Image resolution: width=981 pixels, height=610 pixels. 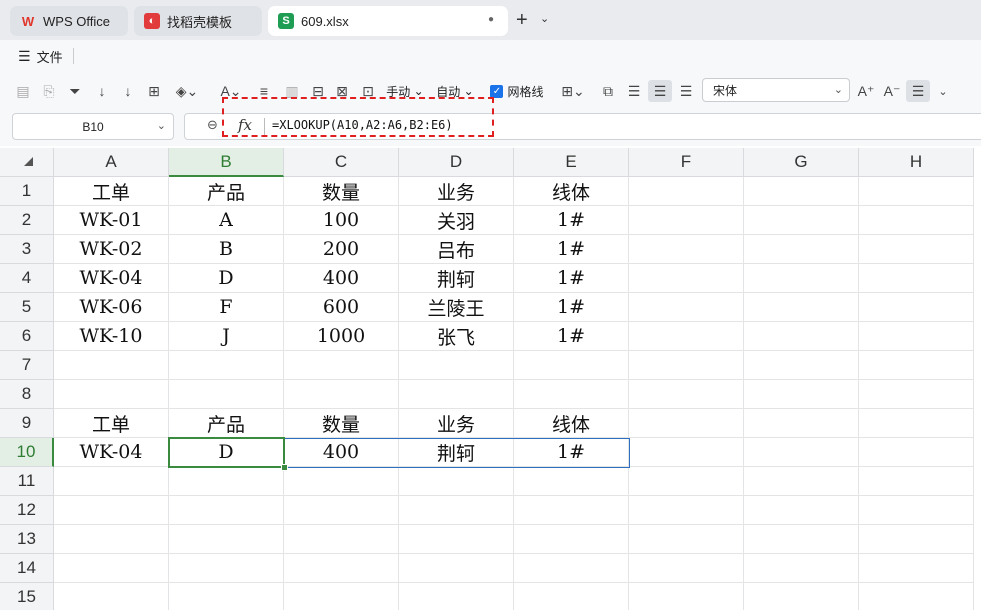 I want to click on cell-g8, so click(x=801, y=394).